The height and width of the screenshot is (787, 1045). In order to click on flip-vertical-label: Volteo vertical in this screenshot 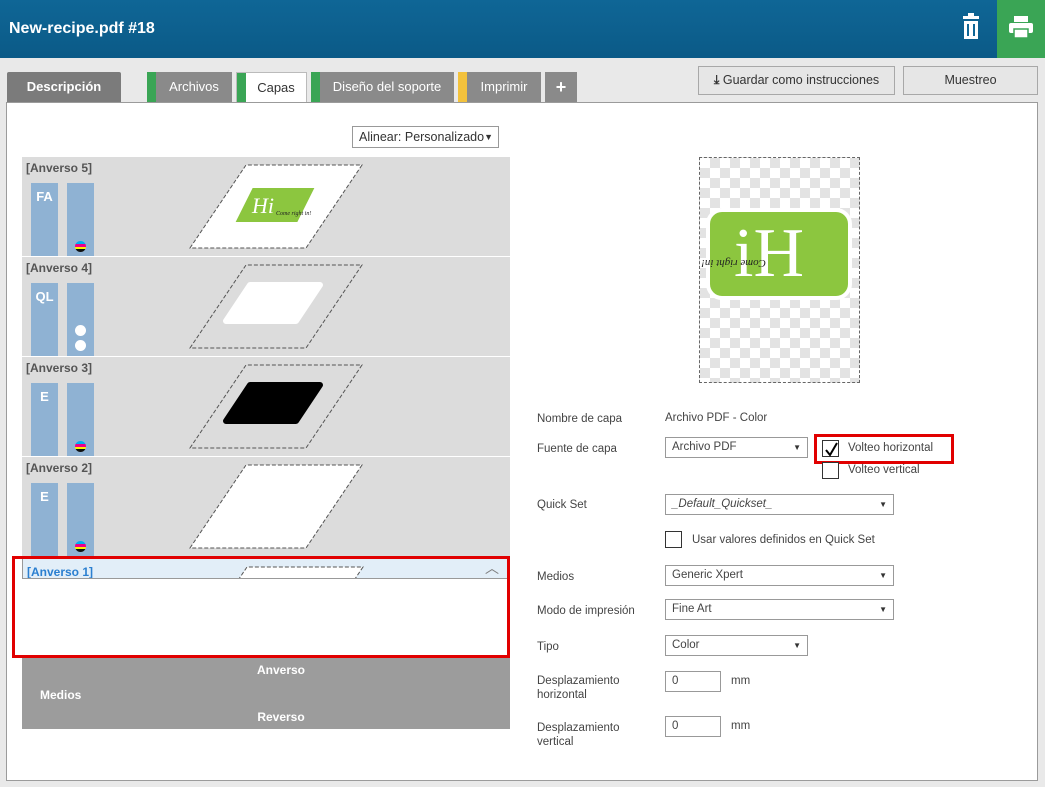, I will do `click(884, 470)`.